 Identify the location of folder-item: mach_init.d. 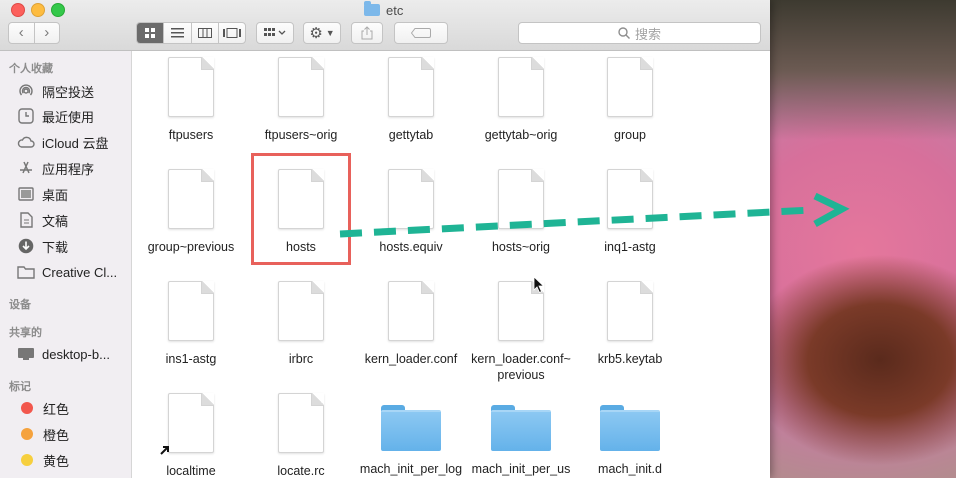
(630, 435).